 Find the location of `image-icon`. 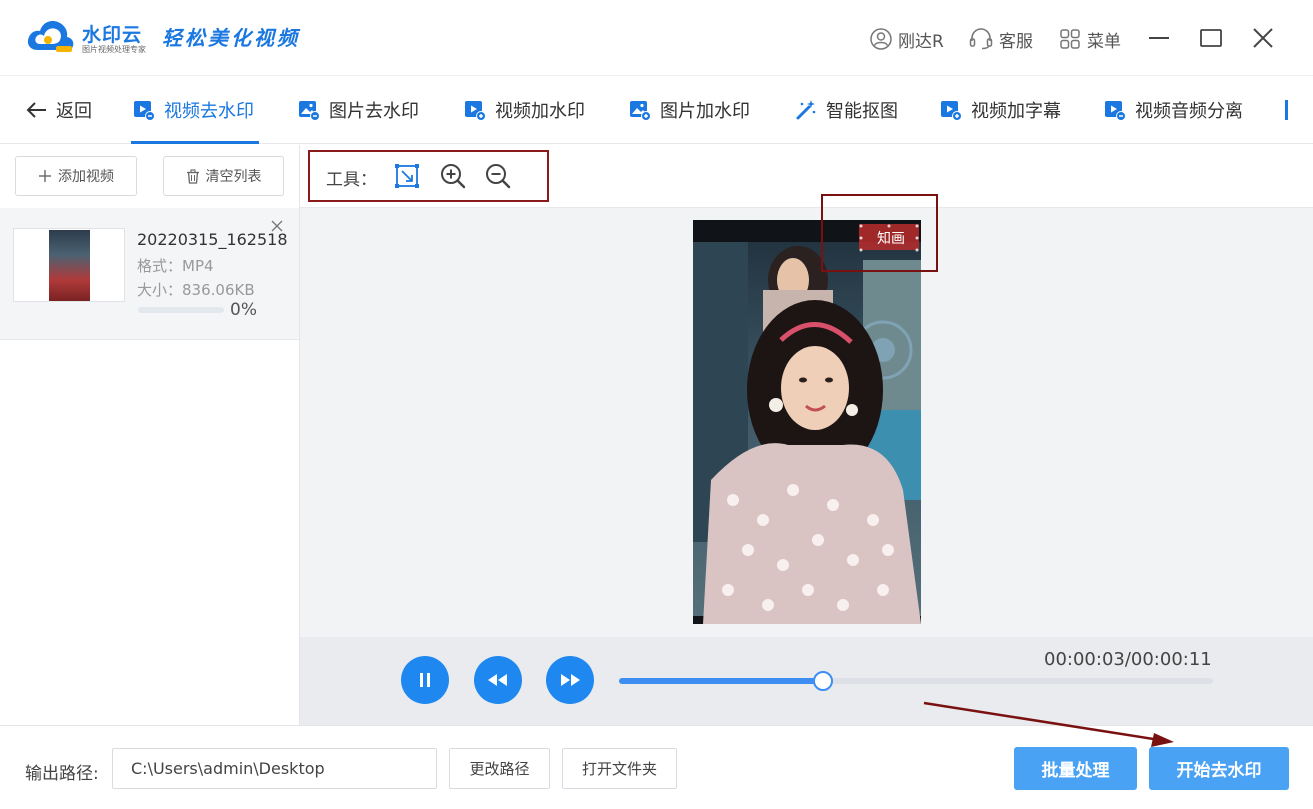

image-icon is located at coordinates (309, 111).